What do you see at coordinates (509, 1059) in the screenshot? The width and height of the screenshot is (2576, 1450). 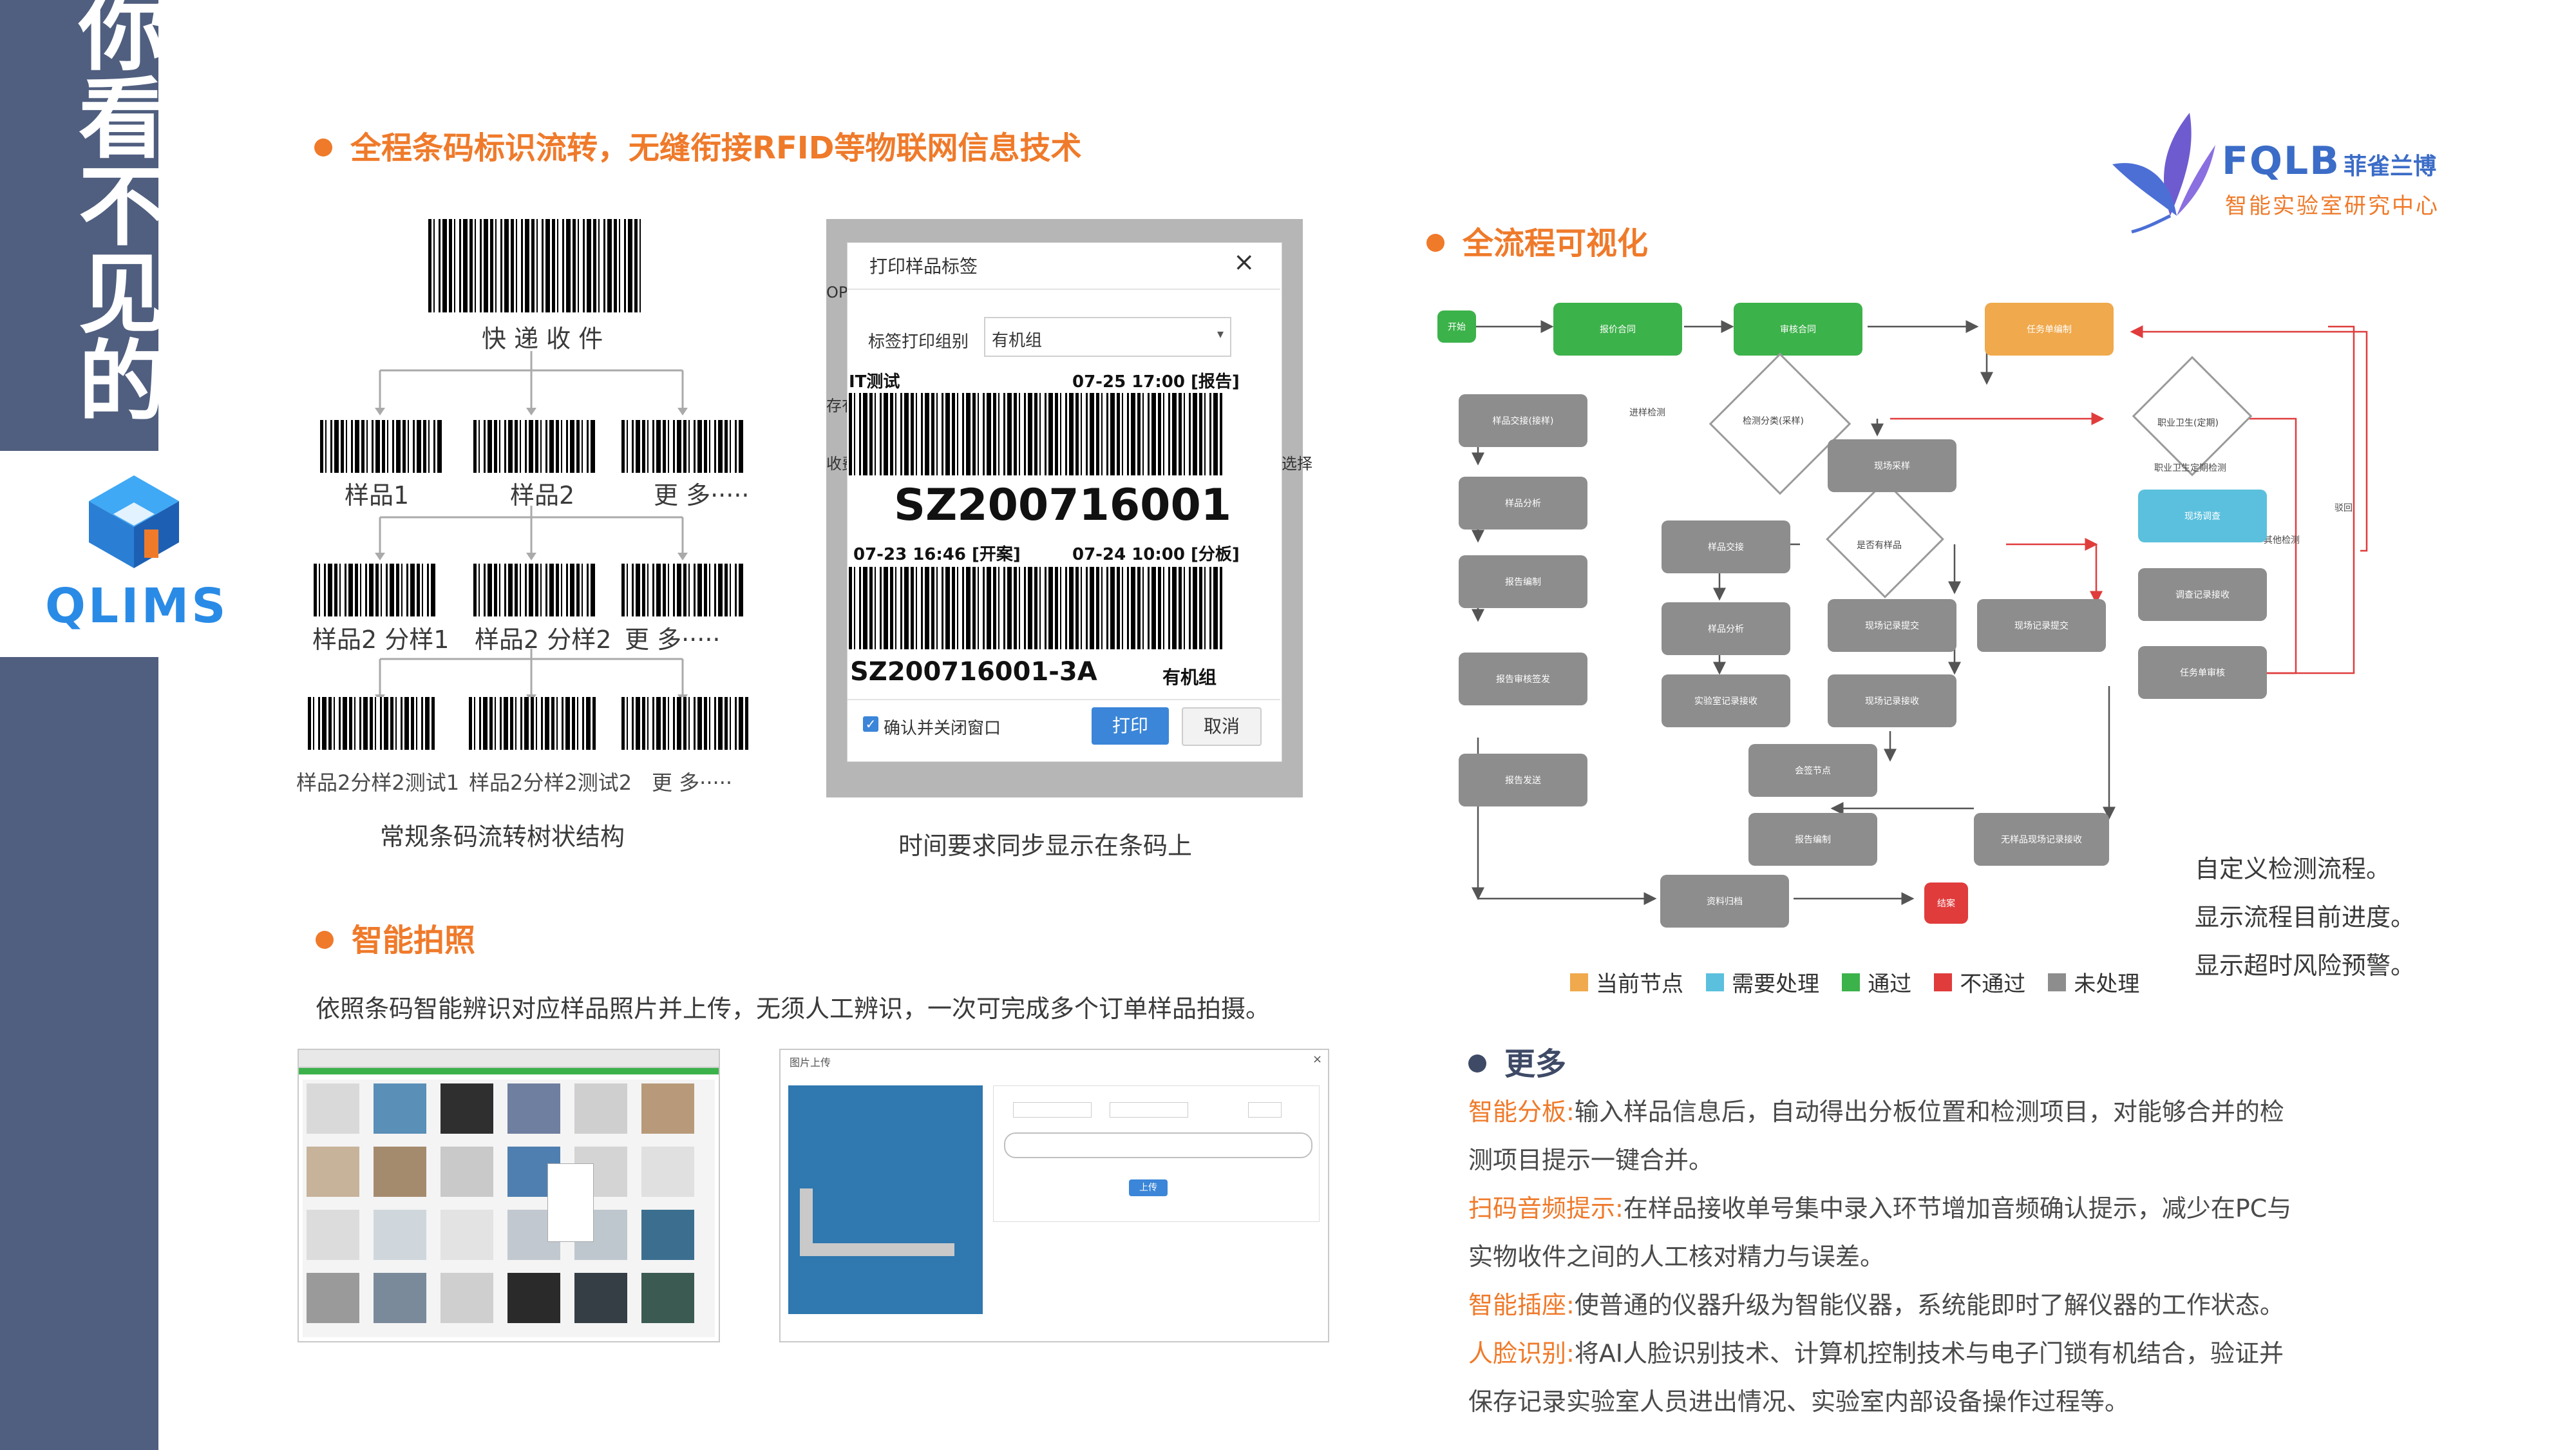 I see `photo-window-titlebar` at bounding box center [509, 1059].